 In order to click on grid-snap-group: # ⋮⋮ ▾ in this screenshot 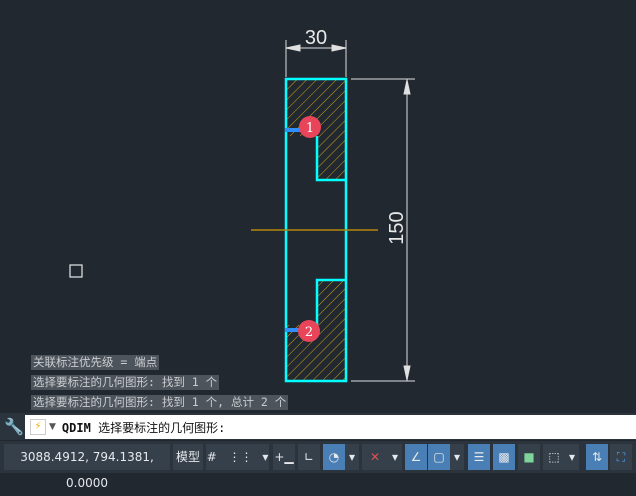, I will do `click(237, 457)`.